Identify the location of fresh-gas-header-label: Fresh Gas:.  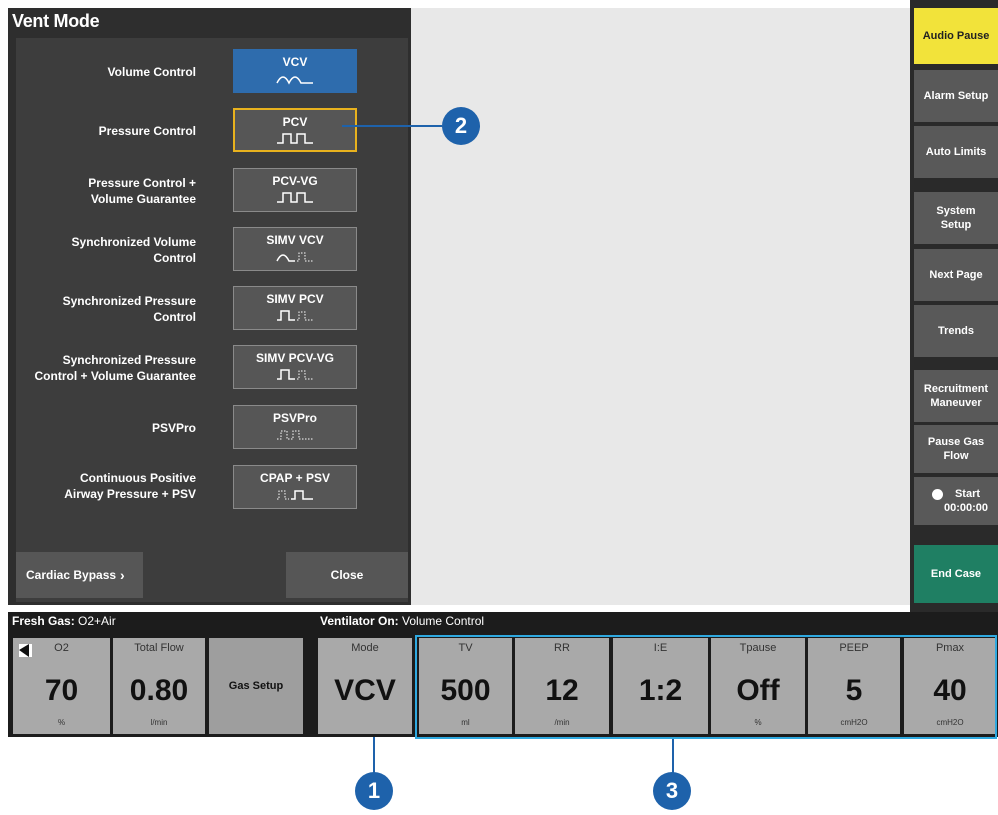
(43, 621).